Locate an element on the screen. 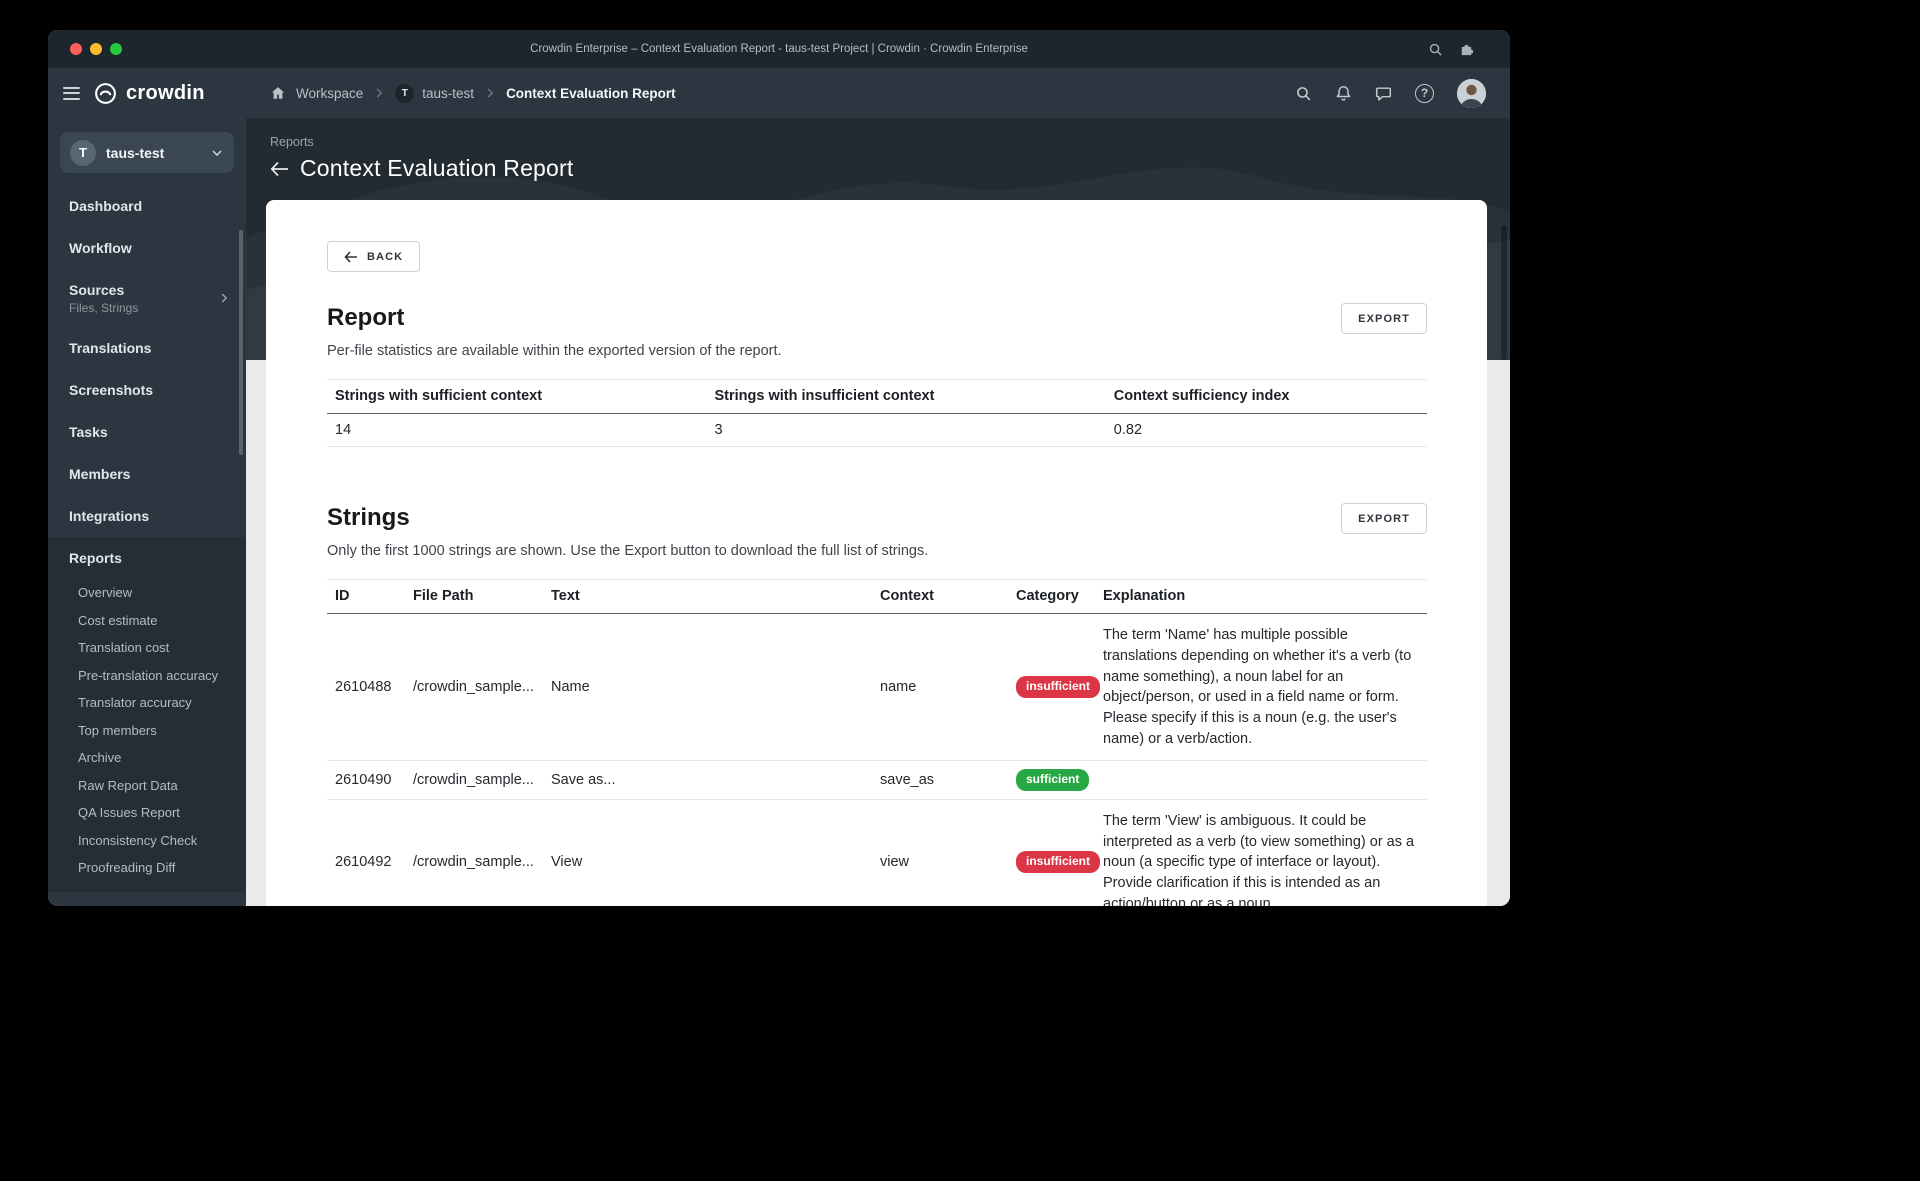 Image resolution: width=1920 pixels, height=1181 pixels. browser-menu-icon is located at coordinates (1492, 49).